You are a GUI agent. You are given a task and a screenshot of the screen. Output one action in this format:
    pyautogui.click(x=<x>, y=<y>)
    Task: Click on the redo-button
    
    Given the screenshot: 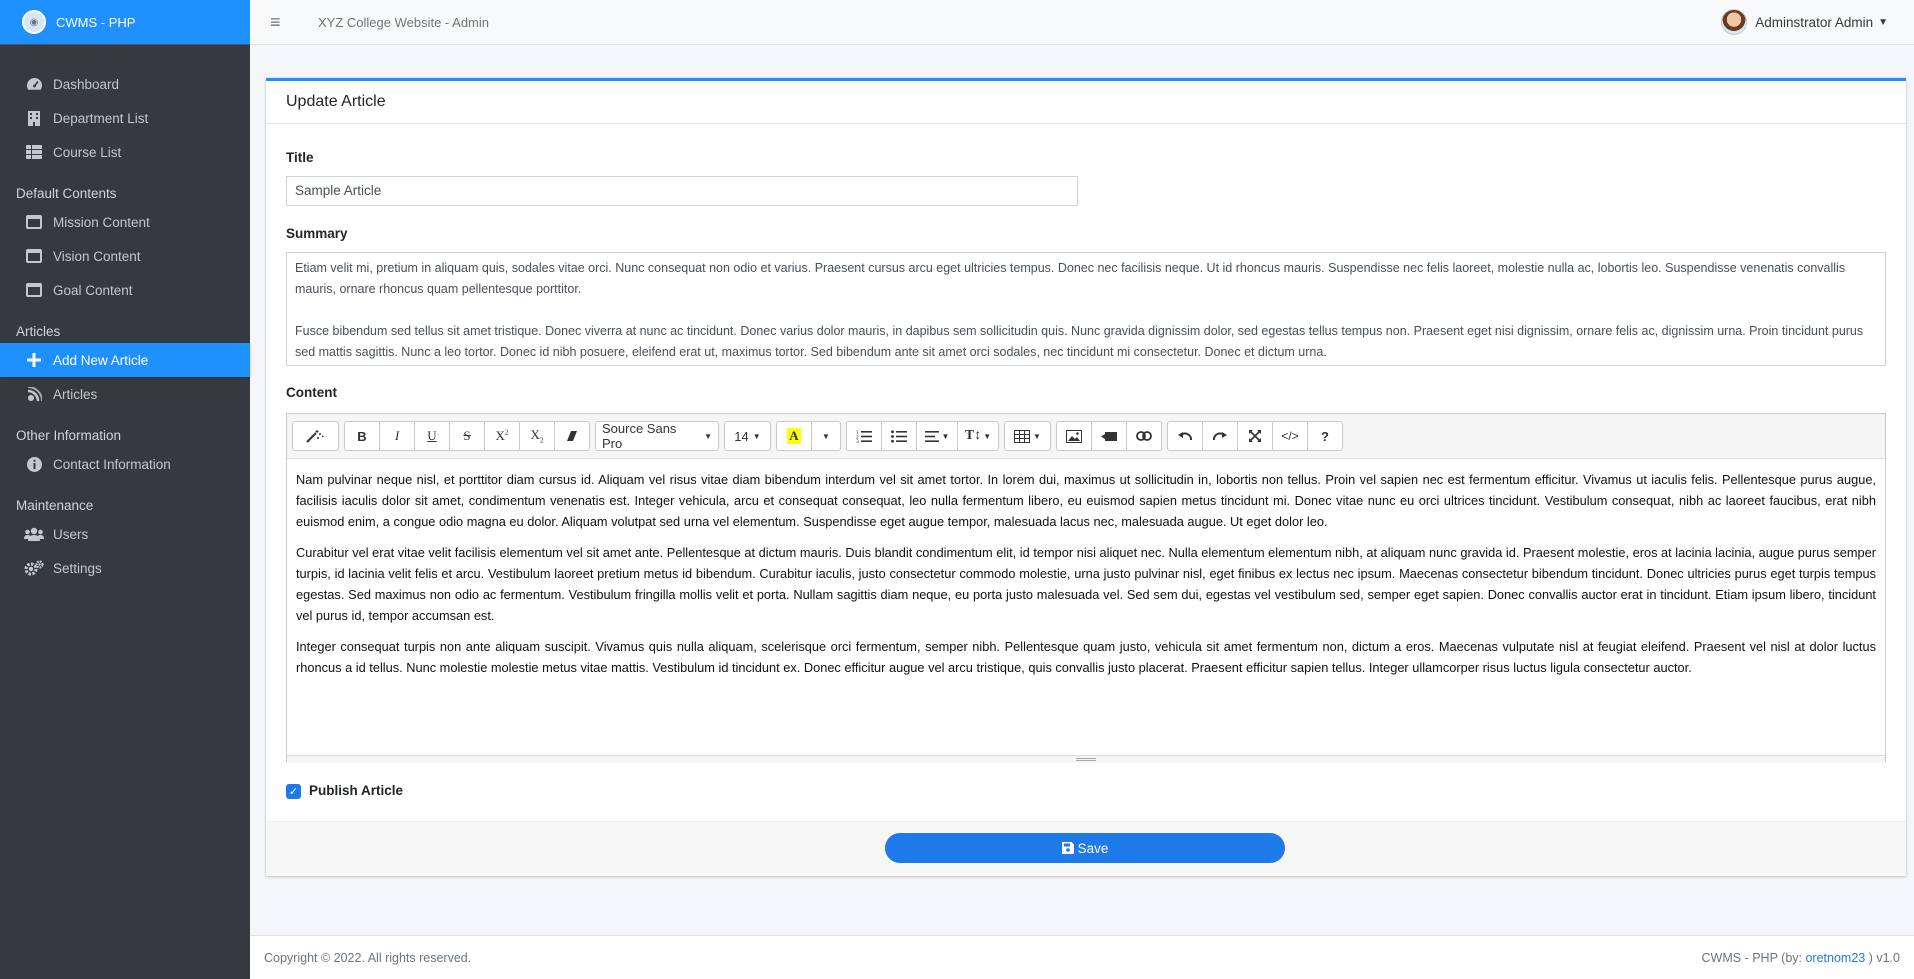 What is the action you would take?
    pyautogui.click(x=1220, y=436)
    